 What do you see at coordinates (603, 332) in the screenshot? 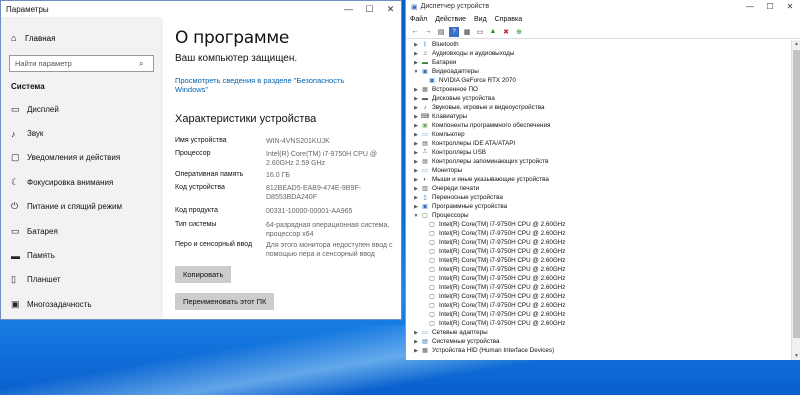
I see `tree-category: ▶ ▭ Сетевые адаптеры` at bounding box center [603, 332].